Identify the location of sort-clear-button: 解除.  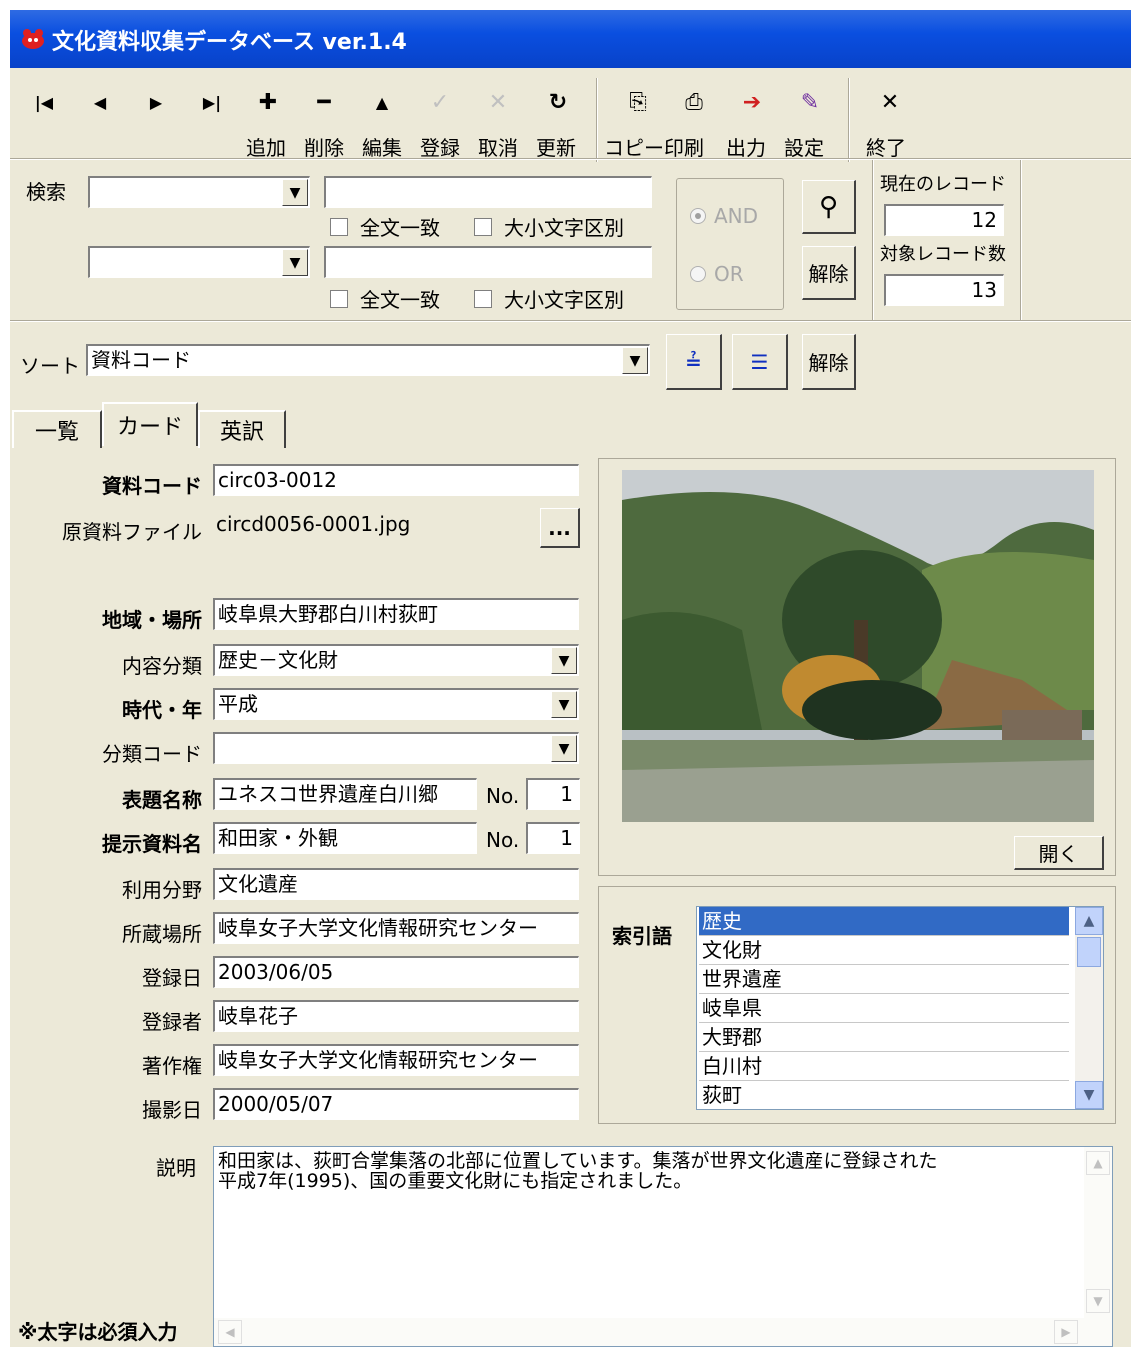
(829, 362).